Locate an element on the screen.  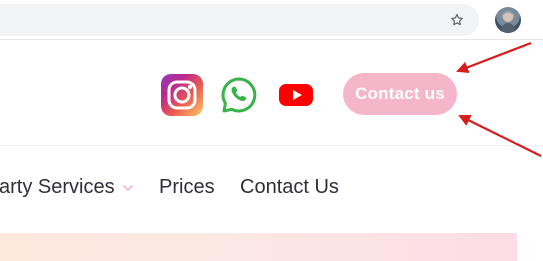
profile-avatar is located at coordinates (508, 20).